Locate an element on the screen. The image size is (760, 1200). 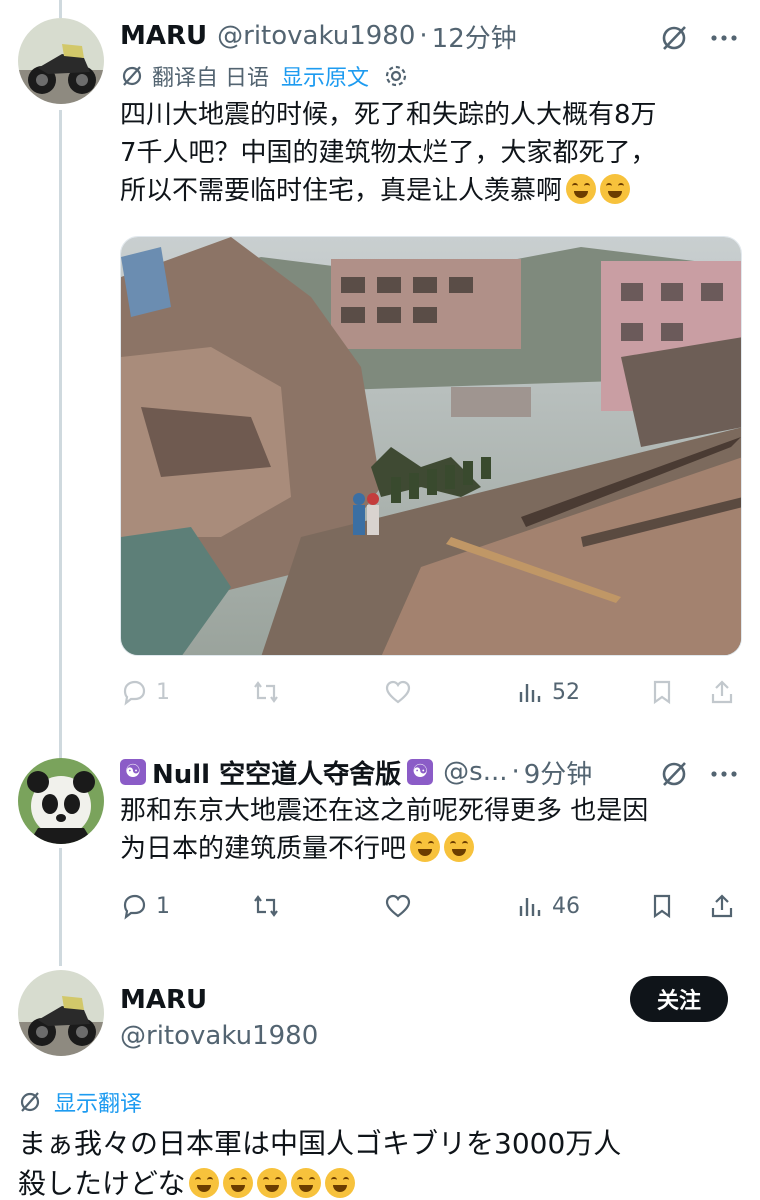
views-button: 52 is located at coordinates (548, 692).